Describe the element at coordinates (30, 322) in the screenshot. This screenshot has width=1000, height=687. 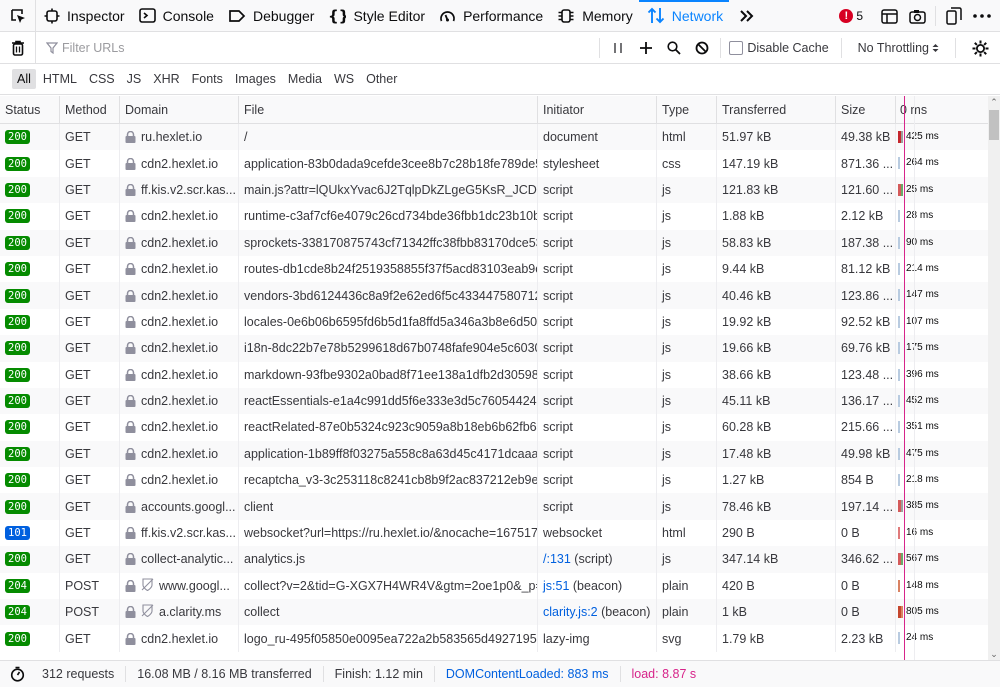
I see `status-cell: 200` at that location.